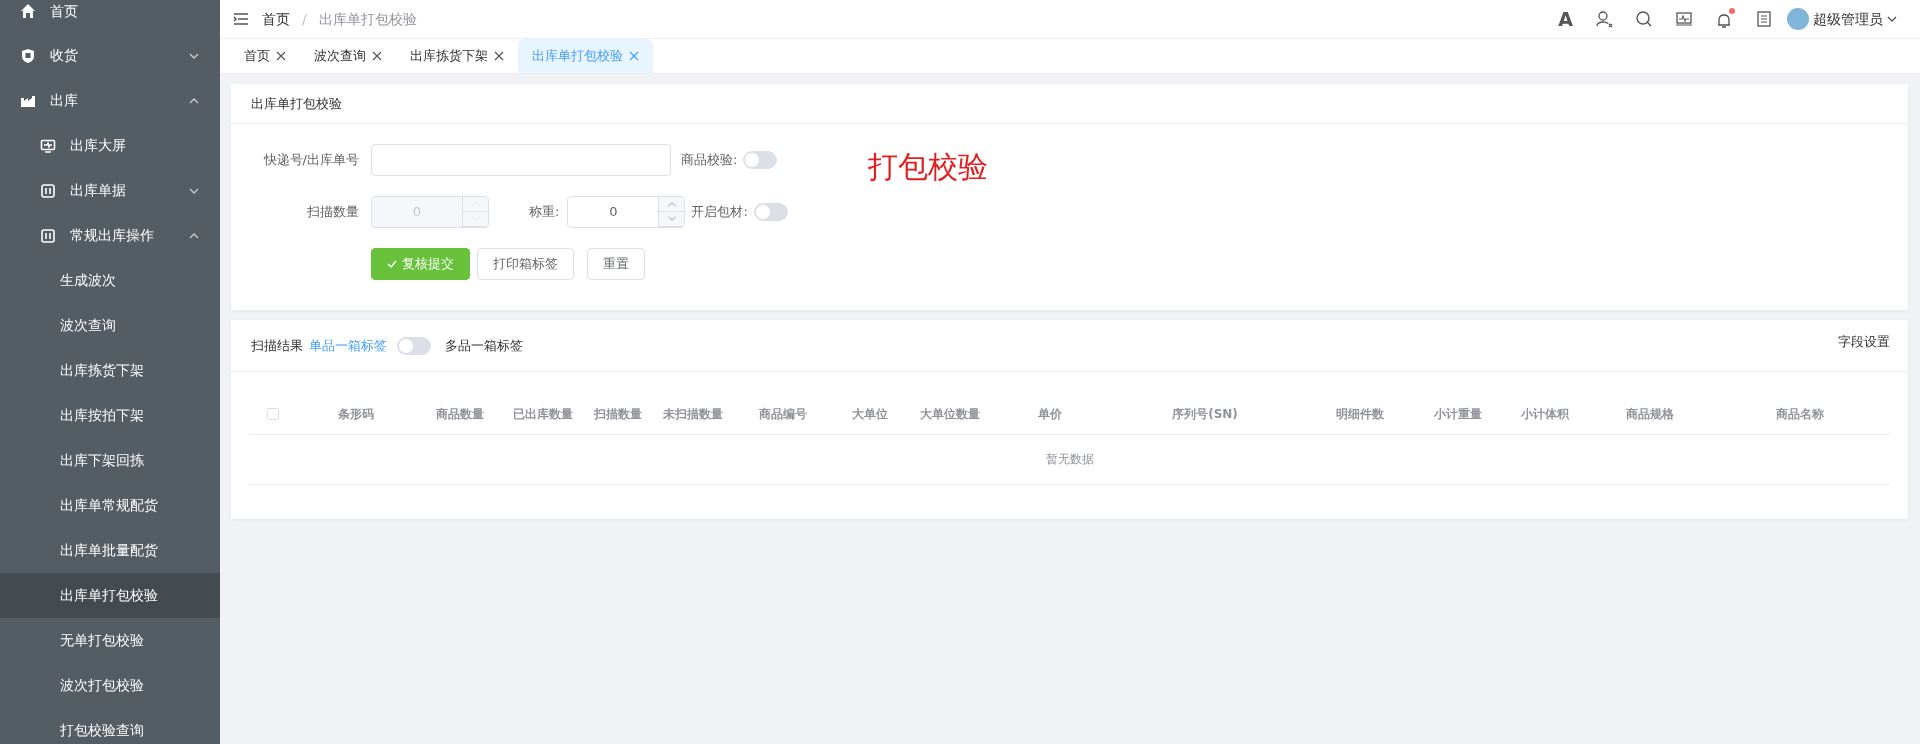  What do you see at coordinates (782, 414) in the screenshot?
I see `column-header: 商品编号` at bounding box center [782, 414].